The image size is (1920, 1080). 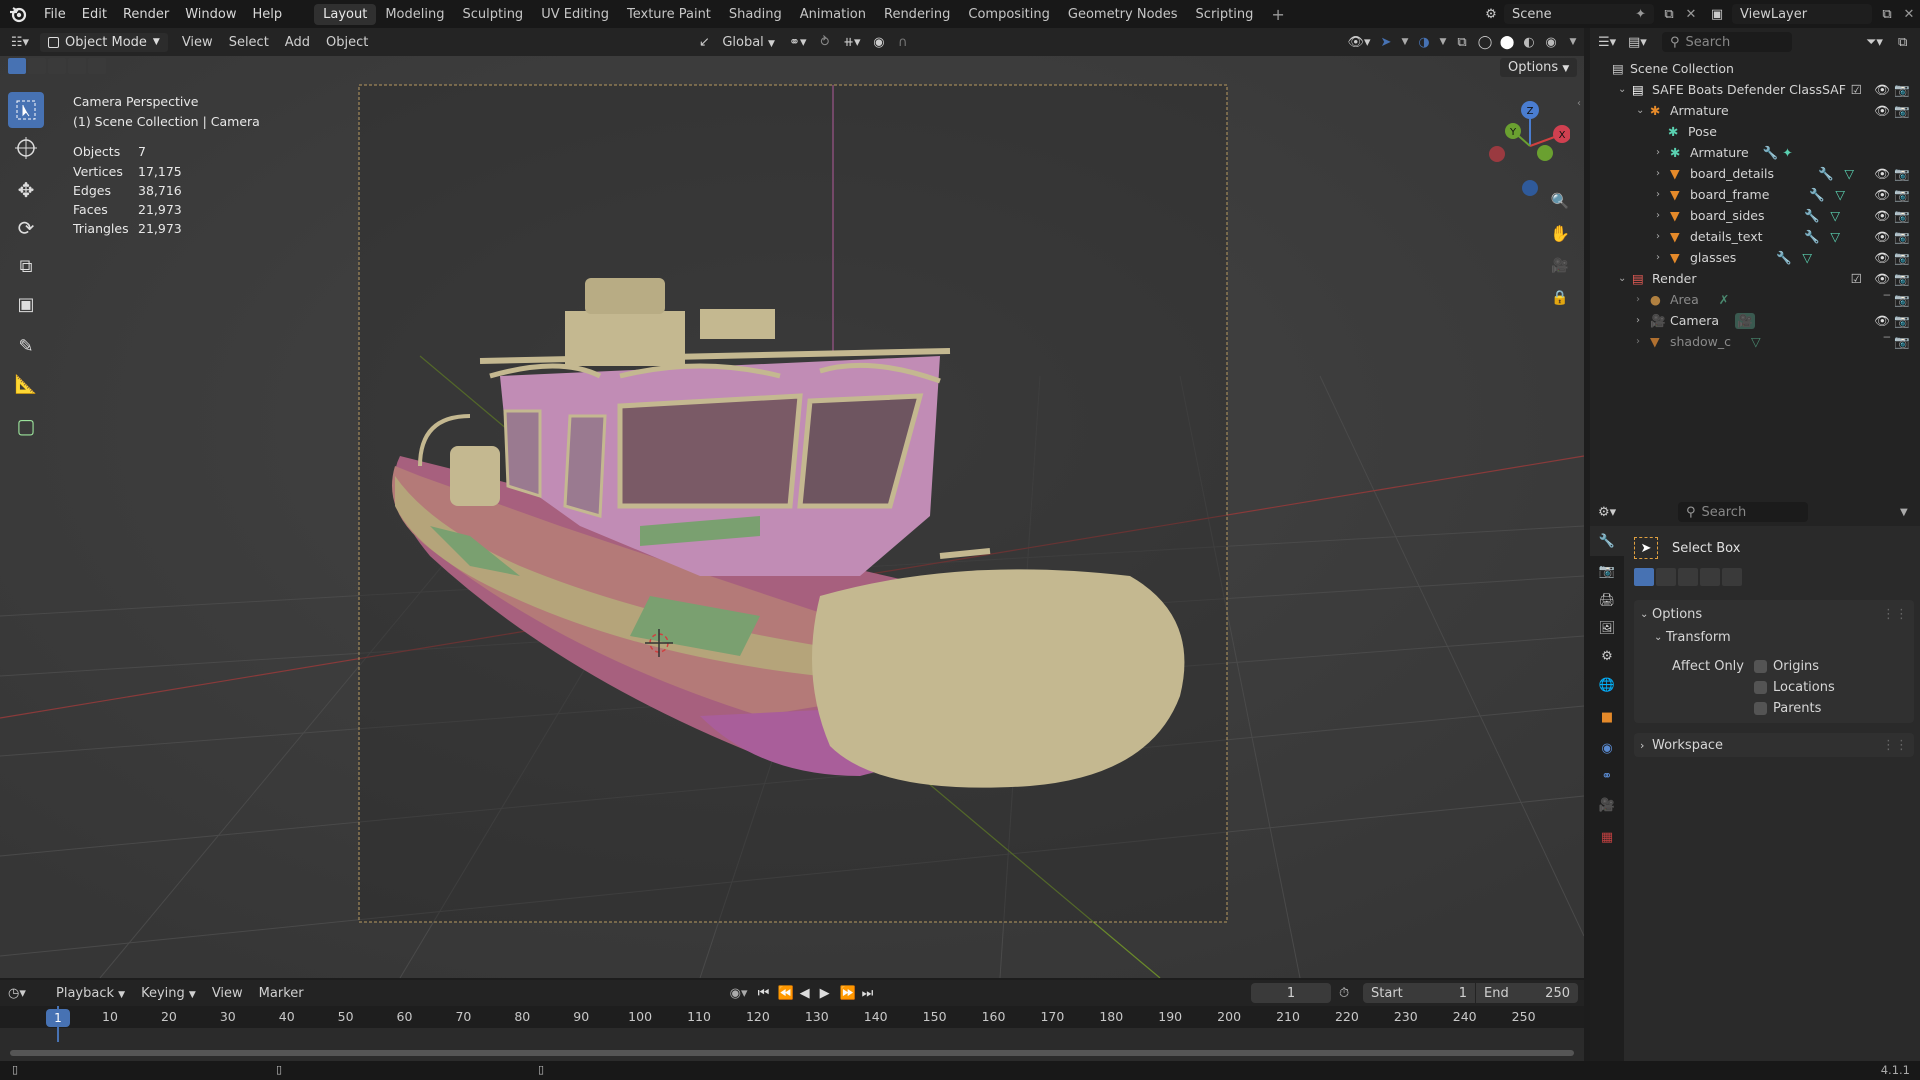 I want to click on outliner-row: ⌄ ✱ Armature 👁 📷, so click(x=1755, y=110).